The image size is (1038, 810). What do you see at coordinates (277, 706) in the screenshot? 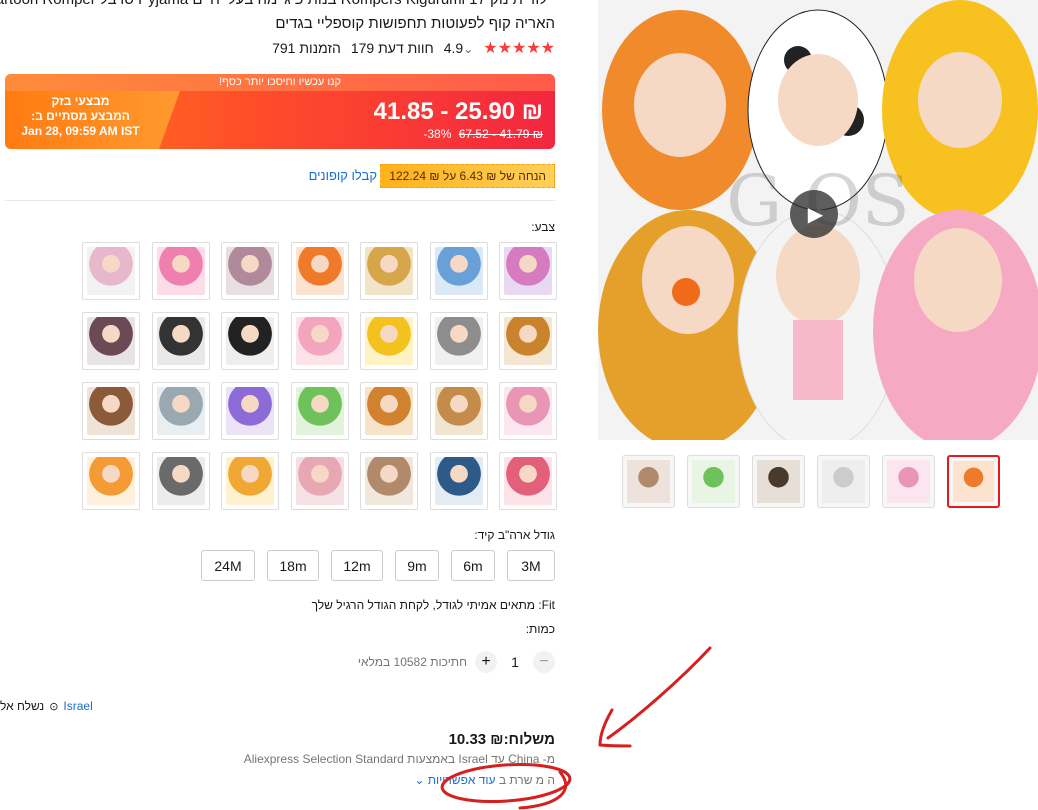
I see `ship-to-row: נשלח אל ⊙ Israel` at bounding box center [277, 706].